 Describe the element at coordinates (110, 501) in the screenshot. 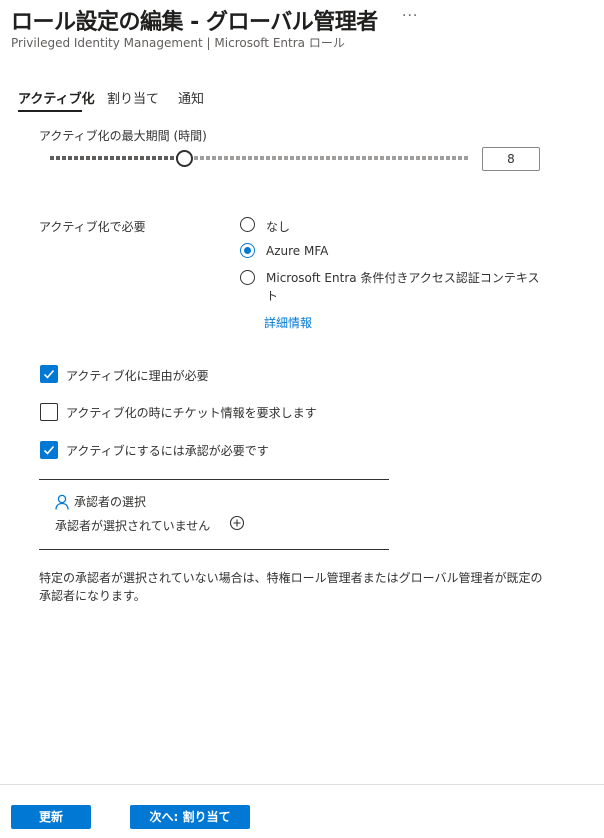

I see `select-approvers-heading: 承認者の選択` at that location.